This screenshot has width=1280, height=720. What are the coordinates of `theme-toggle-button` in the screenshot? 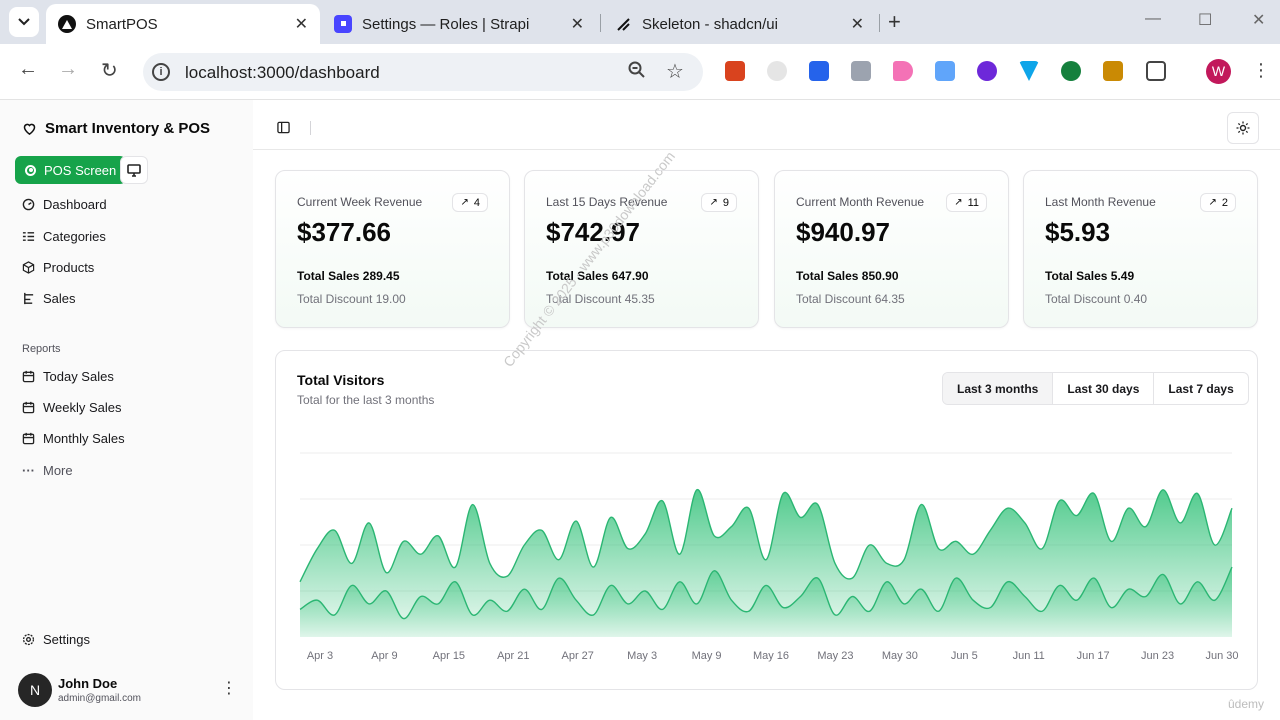 It's located at (1243, 128).